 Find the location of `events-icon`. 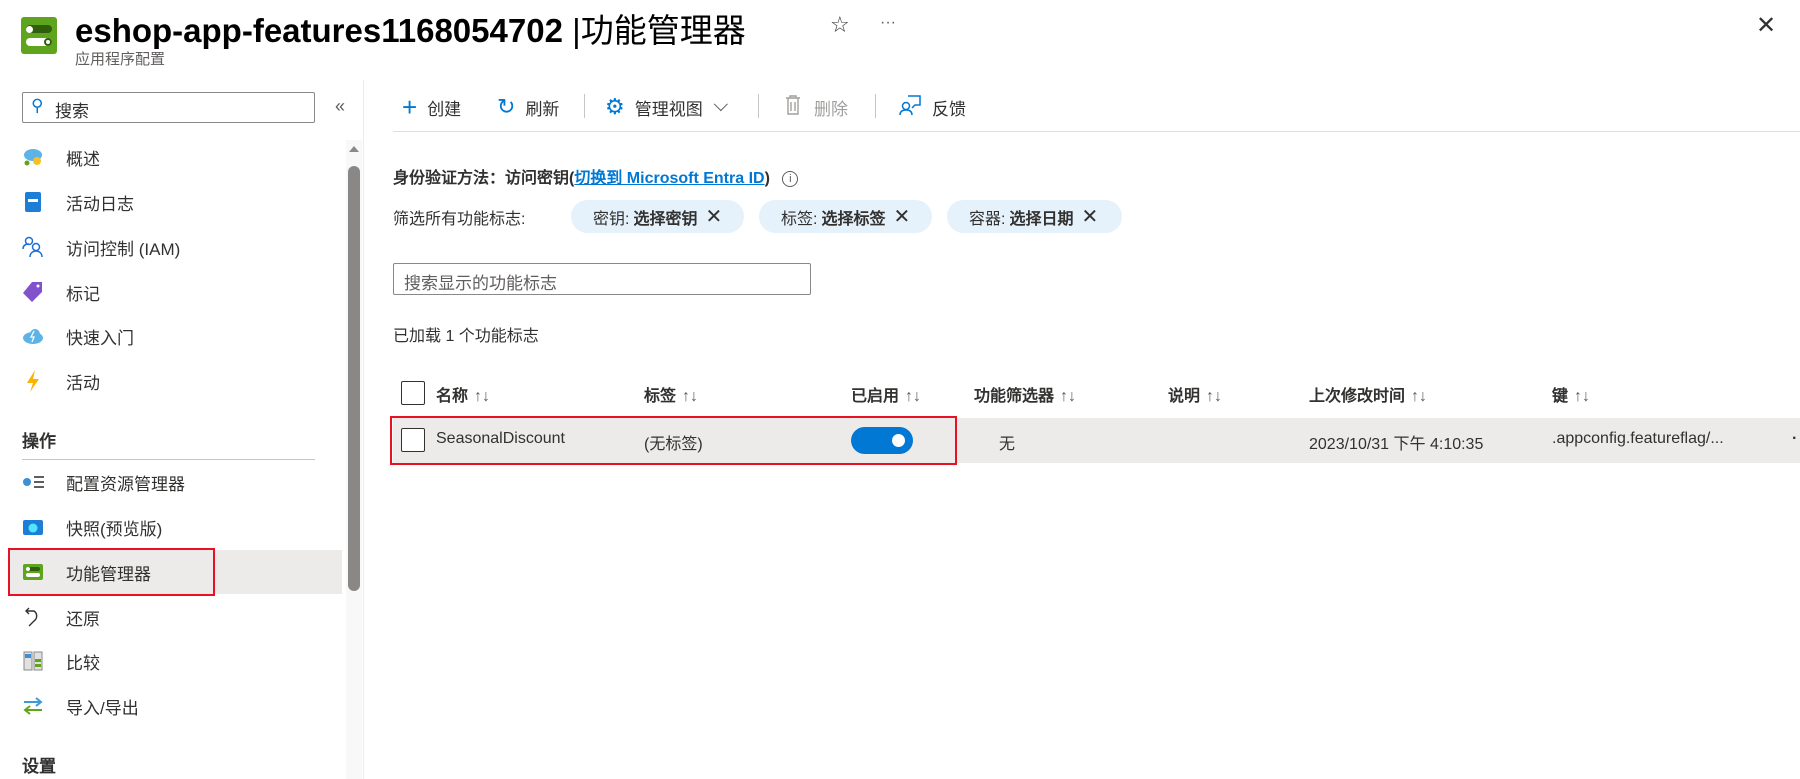

events-icon is located at coordinates (33, 381).